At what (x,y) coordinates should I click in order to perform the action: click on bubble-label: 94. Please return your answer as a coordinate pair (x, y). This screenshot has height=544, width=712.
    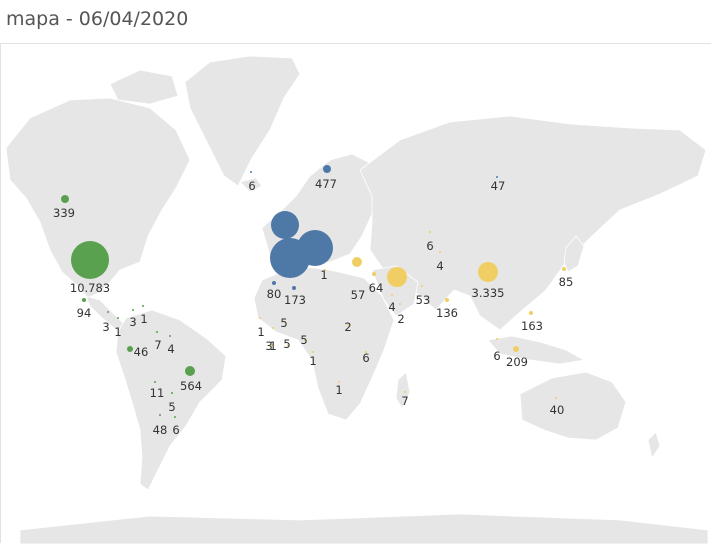
    Looking at the image, I should click on (84, 313).